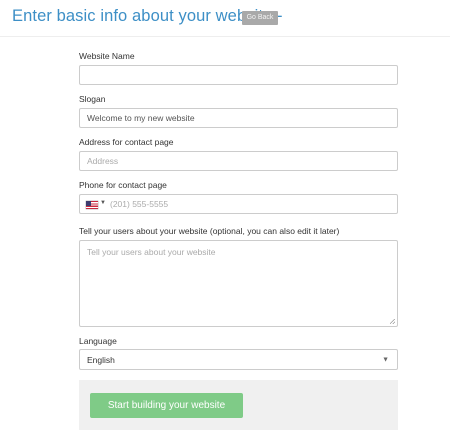  What do you see at coordinates (98, 341) in the screenshot?
I see `language-label: Language` at bounding box center [98, 341].